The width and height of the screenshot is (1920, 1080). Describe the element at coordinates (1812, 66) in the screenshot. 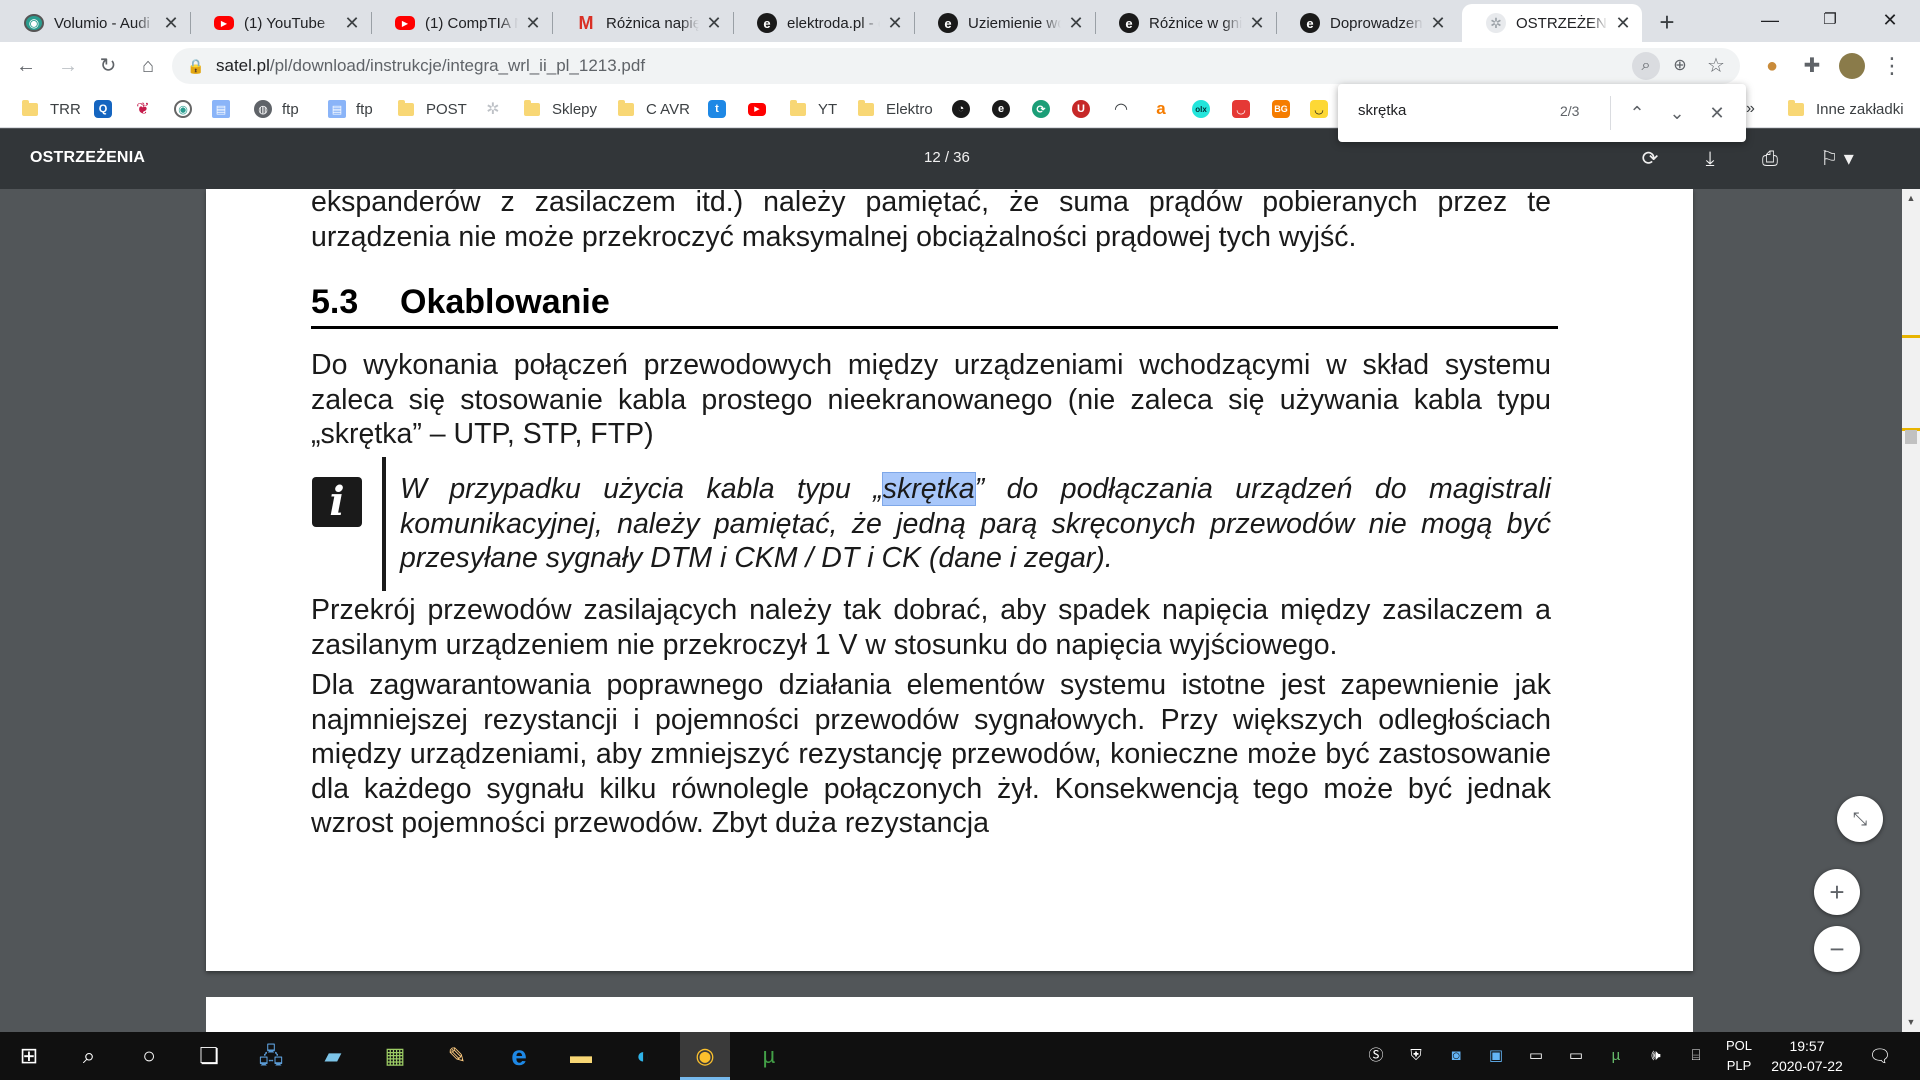

I see `extensions-puzzle-icon: ✚` at that location.